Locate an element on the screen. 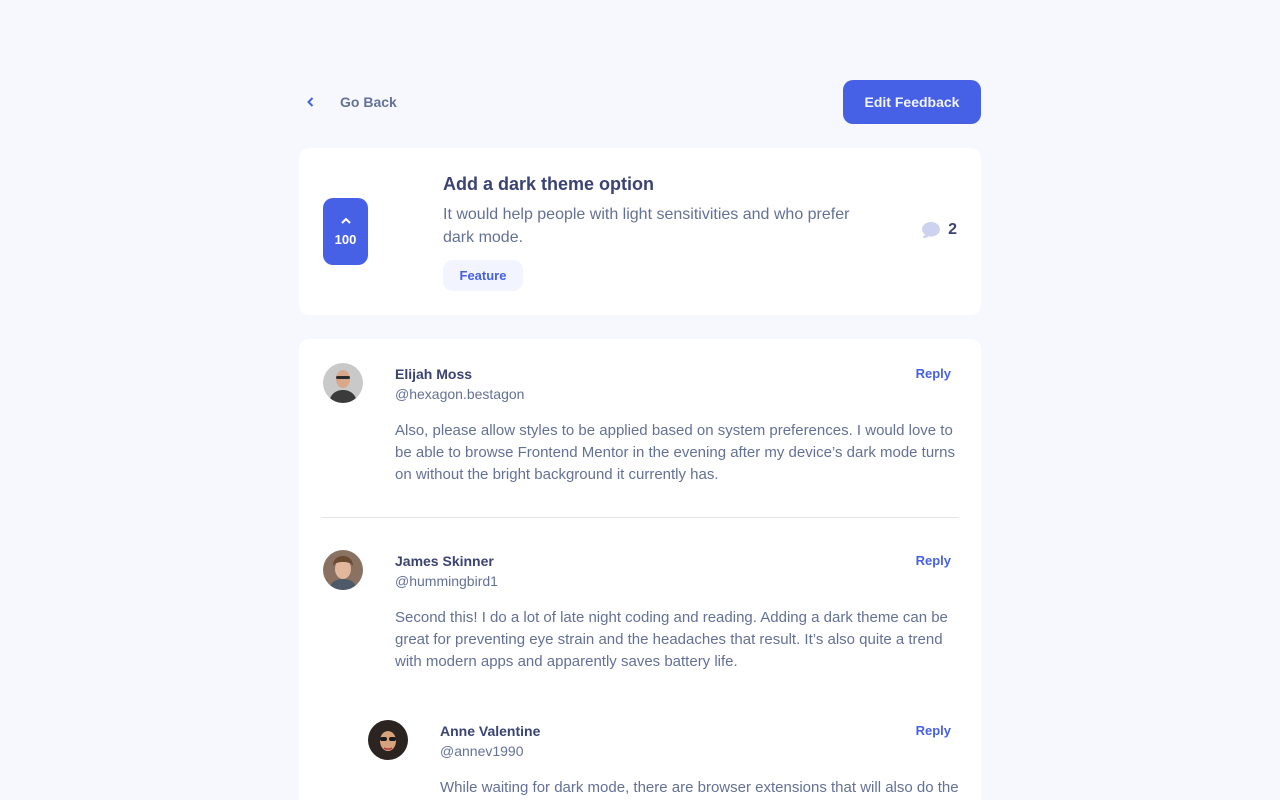  comment-count: 2 is located at coordinates (939, 230).